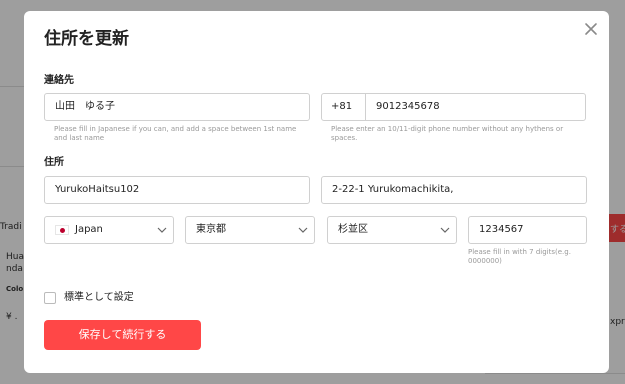 This screenshot has height=384, width=625. Describe the element at coordinates (54, 162) in the screenshot. I see `address-section-label: 住所` at that location.